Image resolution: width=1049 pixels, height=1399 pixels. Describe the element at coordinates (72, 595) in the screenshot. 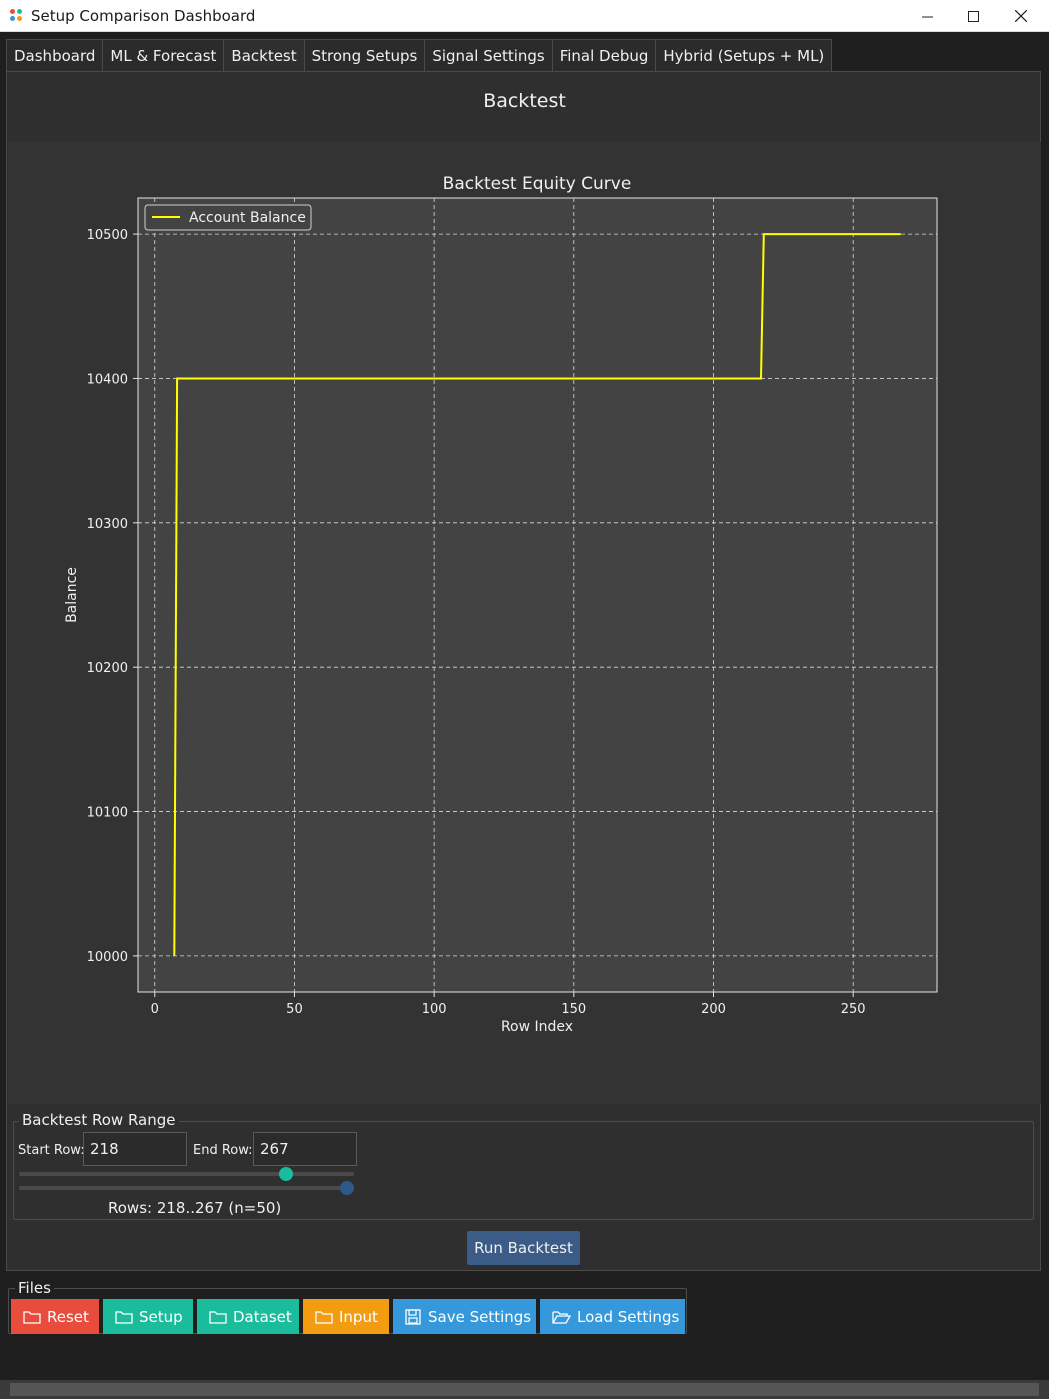

I see `y-axis-label: Balance` at that location.